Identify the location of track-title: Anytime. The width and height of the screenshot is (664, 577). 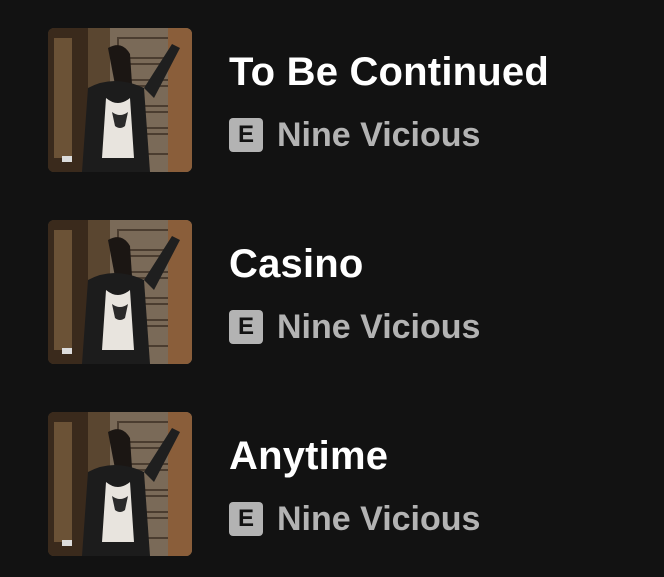
(308, 456).